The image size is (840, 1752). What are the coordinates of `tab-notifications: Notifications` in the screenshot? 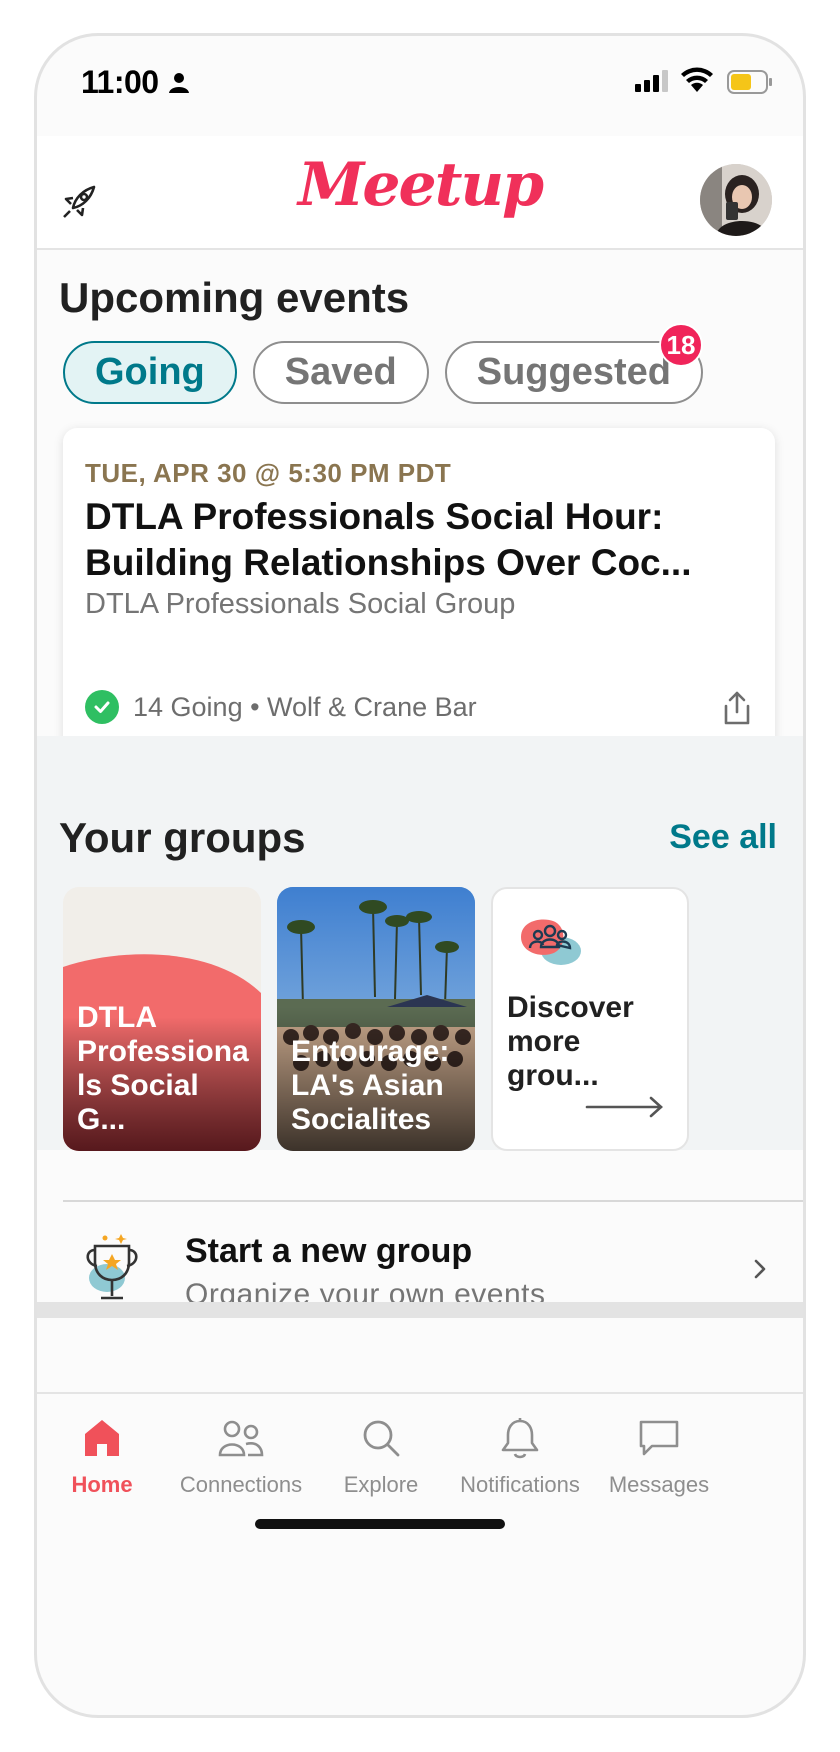 It's located at (520, 1455).